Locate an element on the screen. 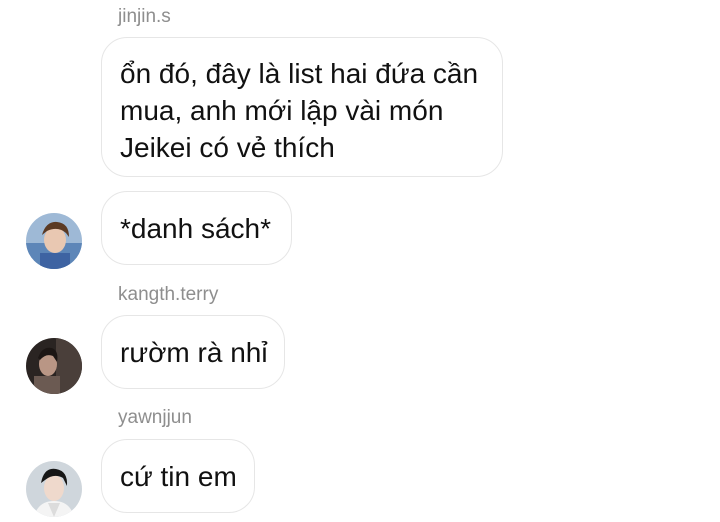 The width and height of the screenshot is (720, 522). message-bubble: *danh sách* is located at coordinates (196, 228).